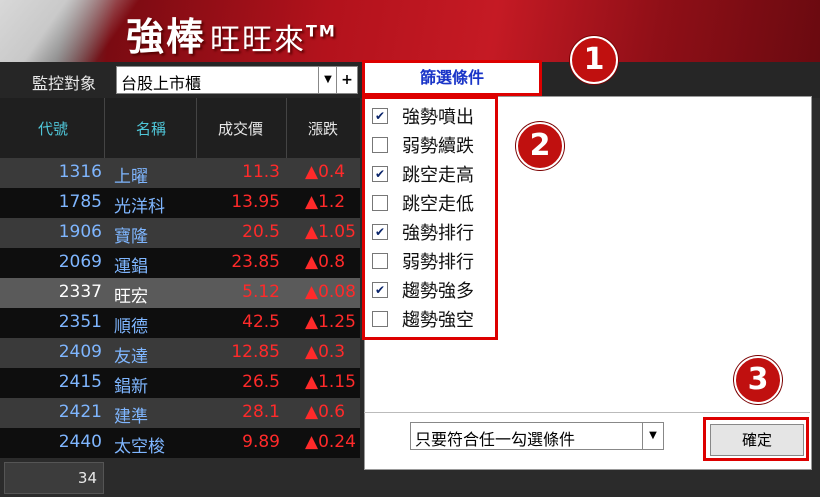 Image resolution: width=820 pixels, height=497 pixels. What do you see at coordinates (325, 172) in the screenshot?
I see `stock-change: ▲0.4` at bounding box center [325, 172].